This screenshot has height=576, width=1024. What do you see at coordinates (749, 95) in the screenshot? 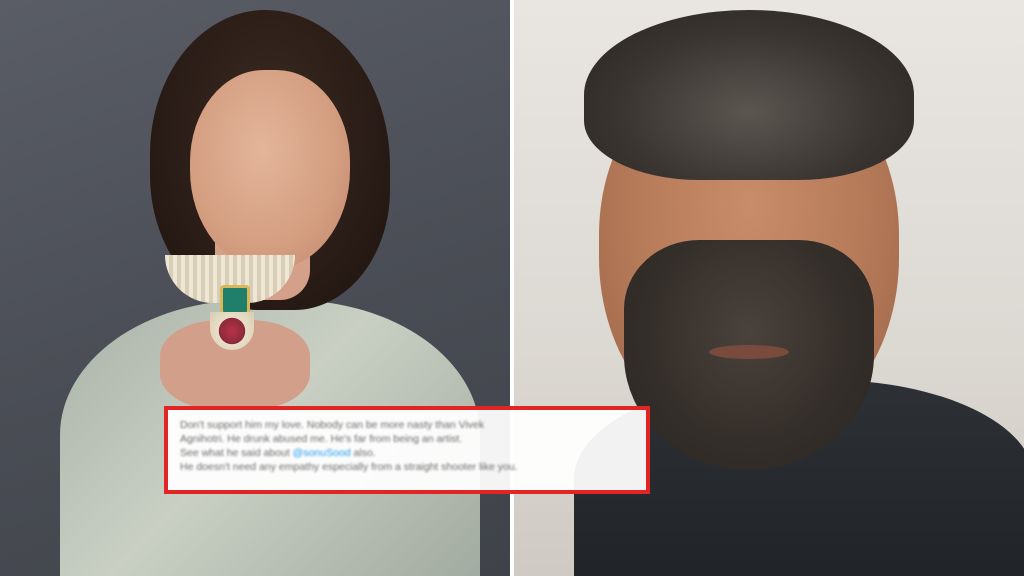
I see `hair` at bounding box center [749, 95].